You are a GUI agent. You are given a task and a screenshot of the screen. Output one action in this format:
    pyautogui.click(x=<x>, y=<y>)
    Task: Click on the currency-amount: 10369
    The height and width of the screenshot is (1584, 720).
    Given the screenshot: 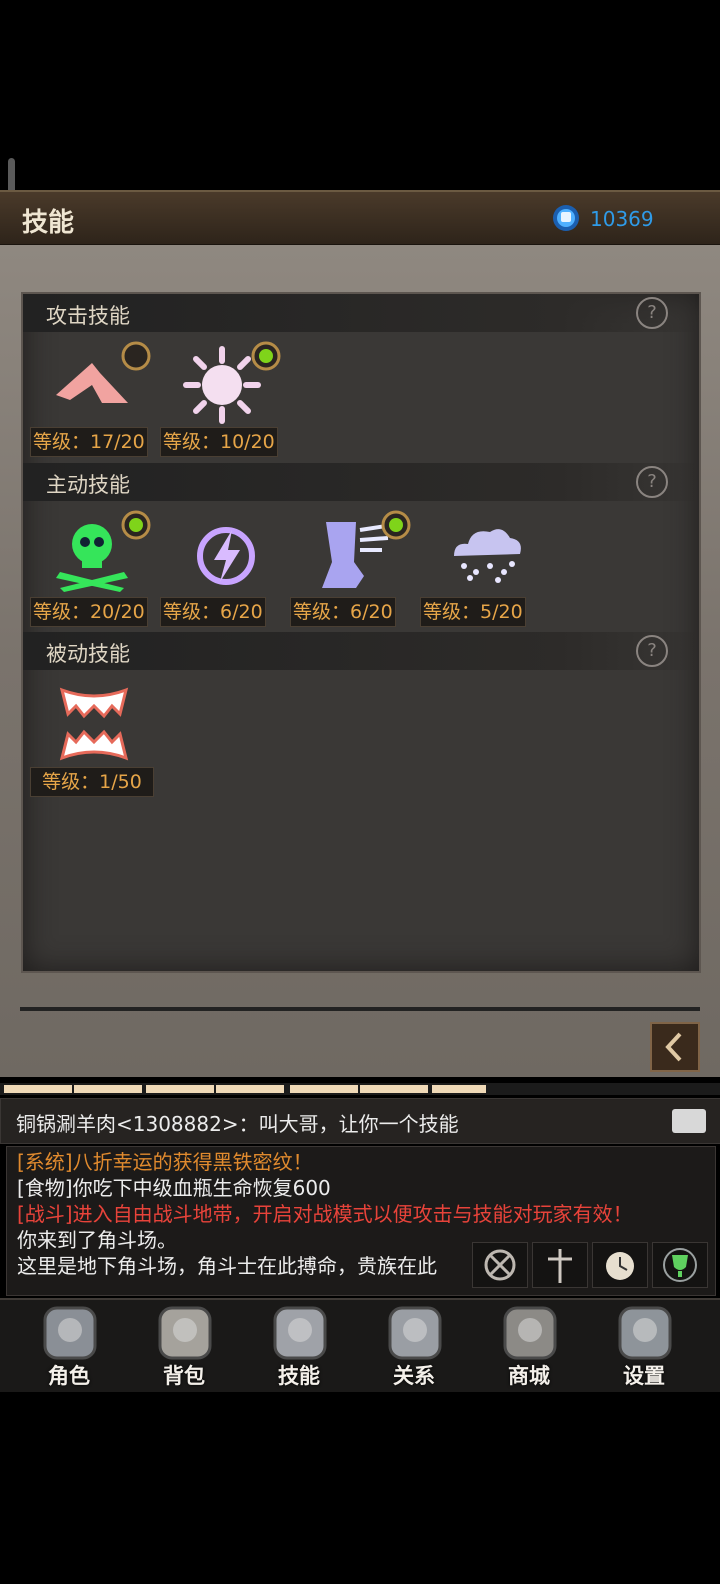 What is the action you would take?
    pyautogui.click(x=622, y=219)
    